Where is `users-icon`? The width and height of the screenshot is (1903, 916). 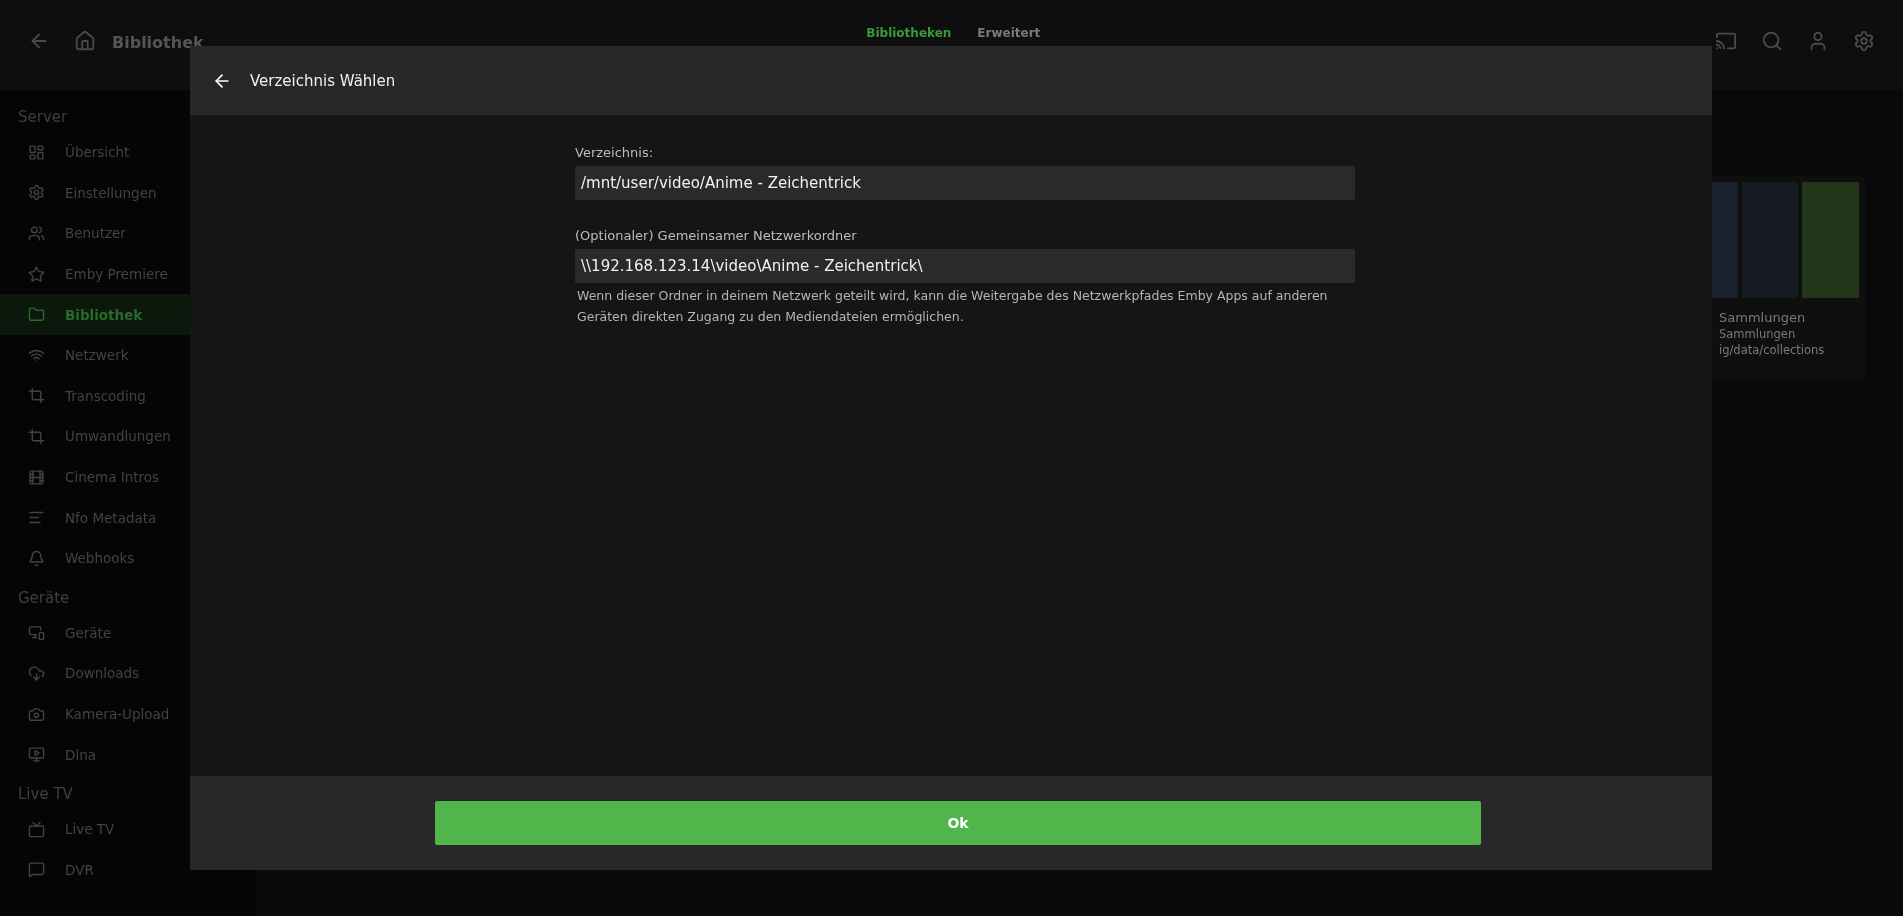
users-icon is located at coordinates (36, 233).